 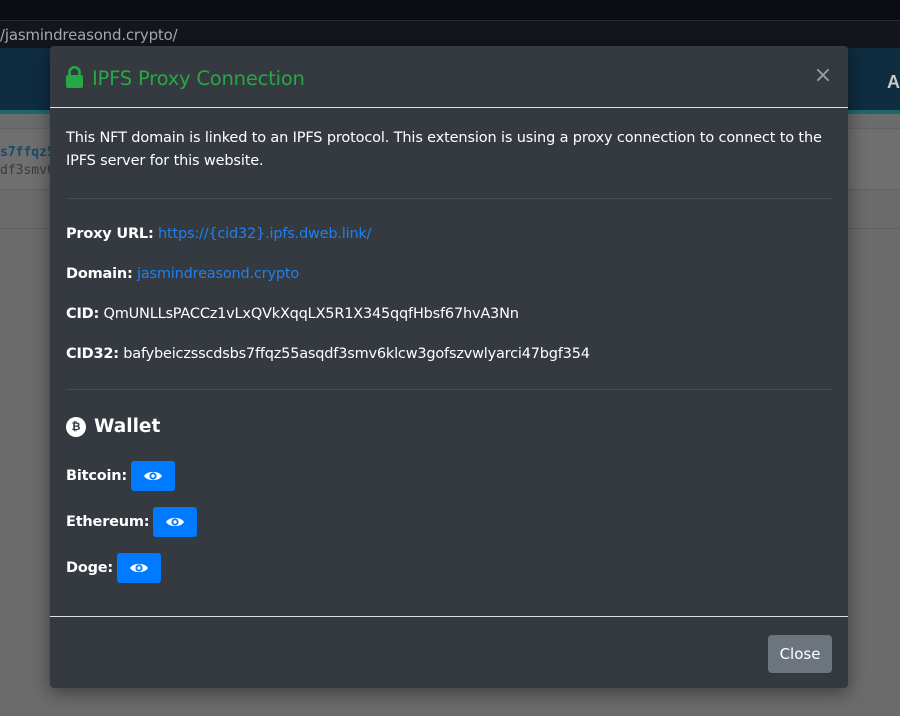 I want to click on bitcoin-row: Bitcoin:, so click(x=121, y=476).